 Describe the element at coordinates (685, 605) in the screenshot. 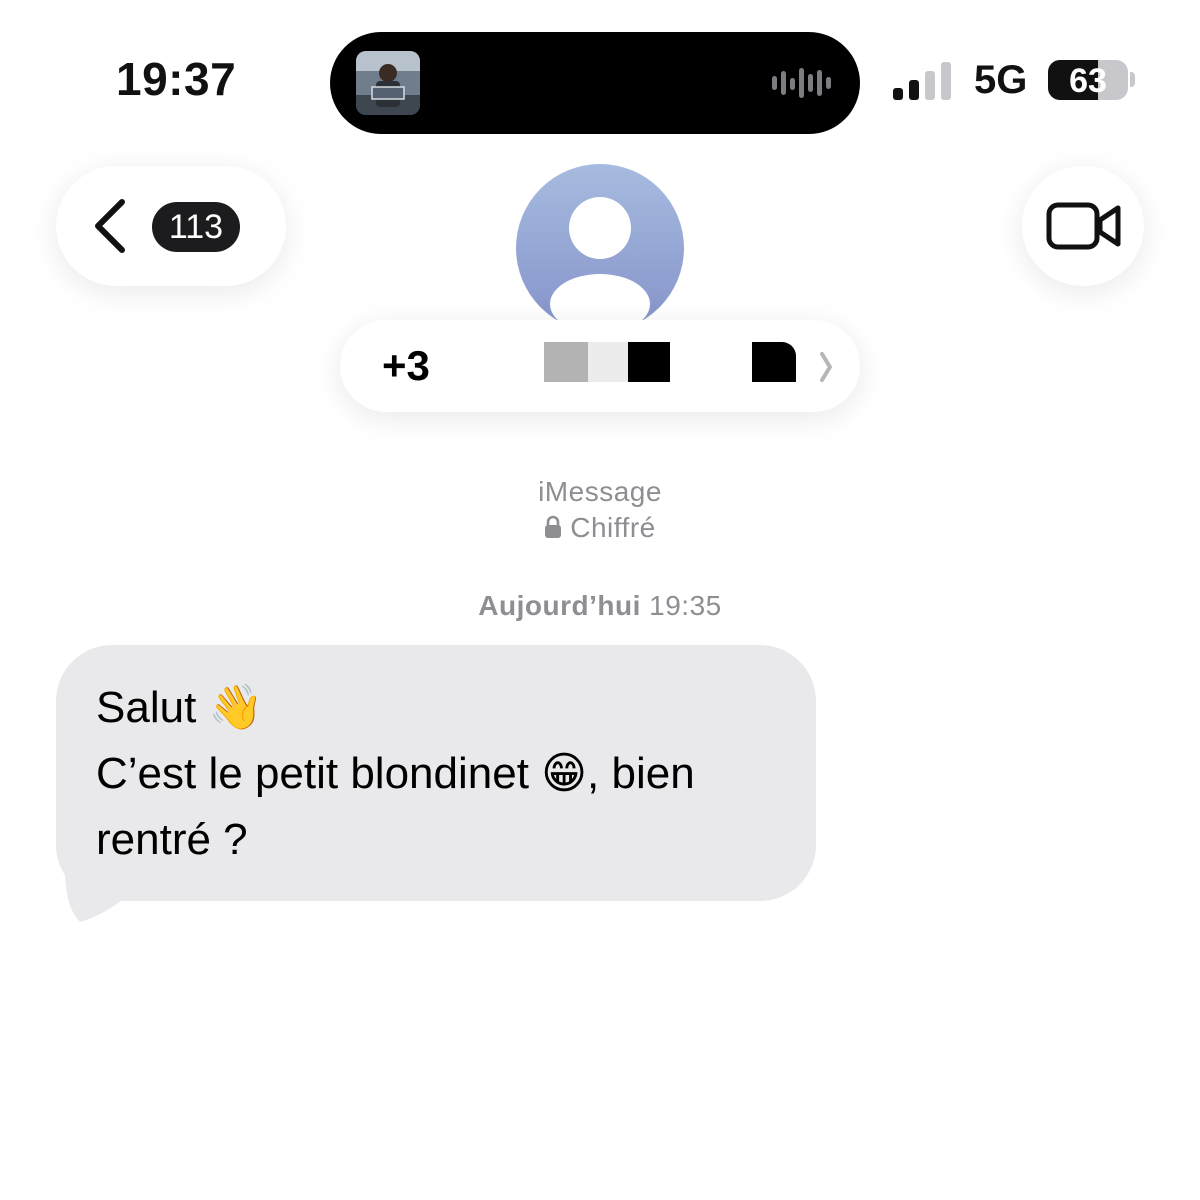

I see `timestamp-time: 19:35` at that location.